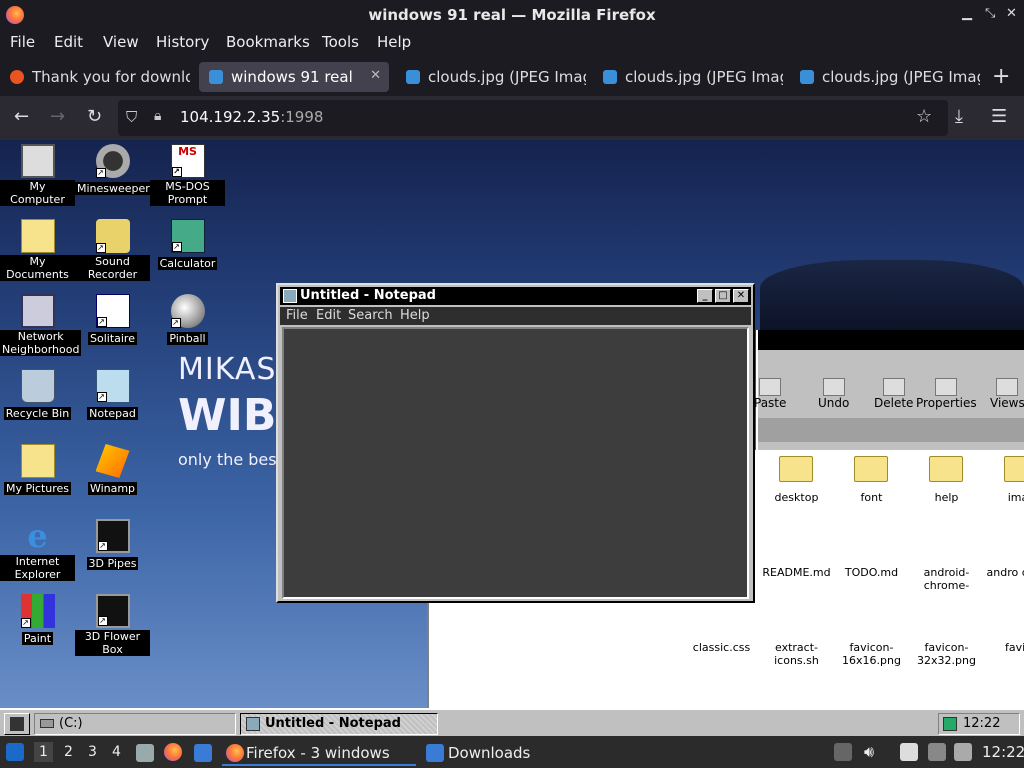  I want to click on volume-icon: 🔊︎, so click(869, 752).